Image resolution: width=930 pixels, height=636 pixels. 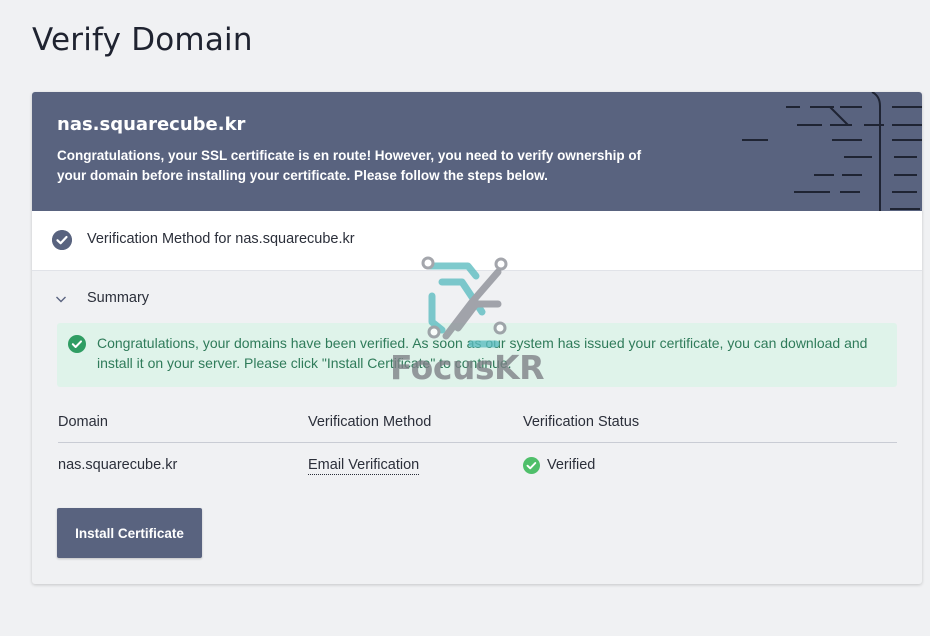 What do you see at coordinates (118, 298) in the screenshot?
I see `summary-toggle-label: Summary` at bounding box center [118, 298].